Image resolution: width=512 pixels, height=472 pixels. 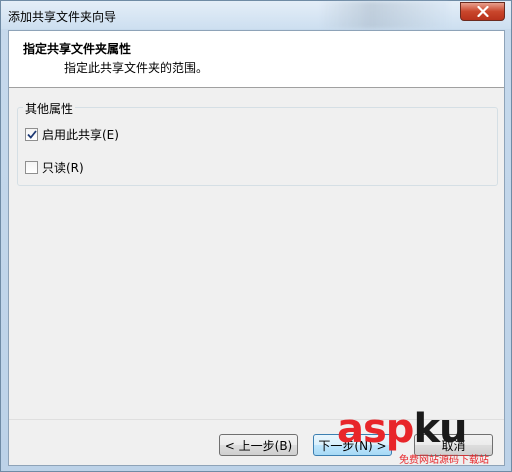 I want to click on window-title: 添加共享文件夹向导, so click(x=62, y=17).